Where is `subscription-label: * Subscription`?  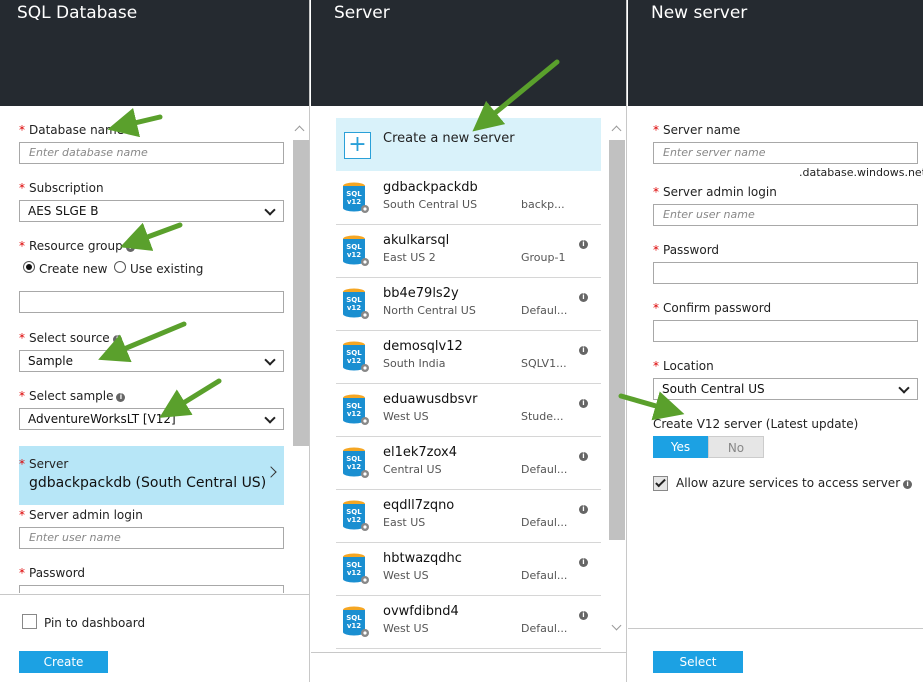 subscription-label: * Subscription is located at coordinates (61, 188).